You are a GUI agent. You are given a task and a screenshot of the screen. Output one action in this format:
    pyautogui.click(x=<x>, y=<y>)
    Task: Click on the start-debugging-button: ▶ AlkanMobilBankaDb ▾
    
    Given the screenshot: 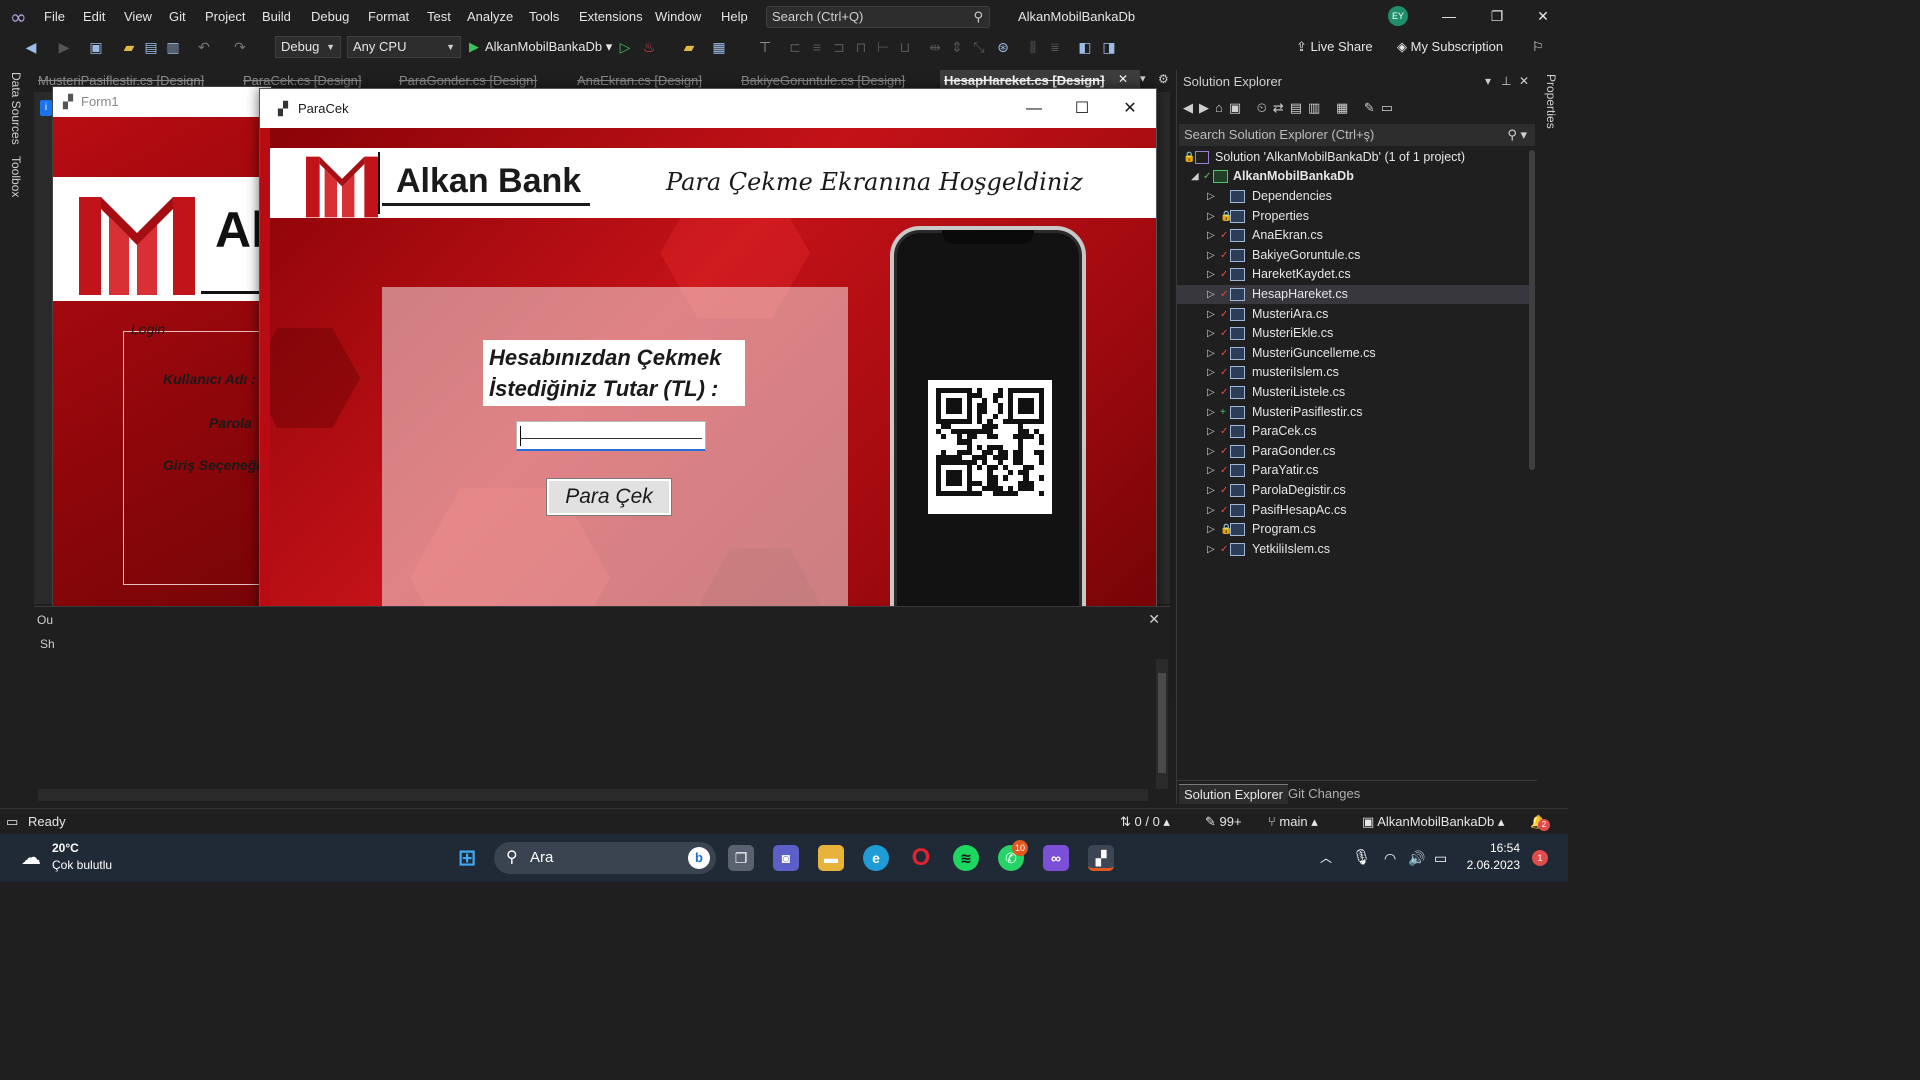 What is the action you would take?
    pyautogui.click(x=540, y=47)
    